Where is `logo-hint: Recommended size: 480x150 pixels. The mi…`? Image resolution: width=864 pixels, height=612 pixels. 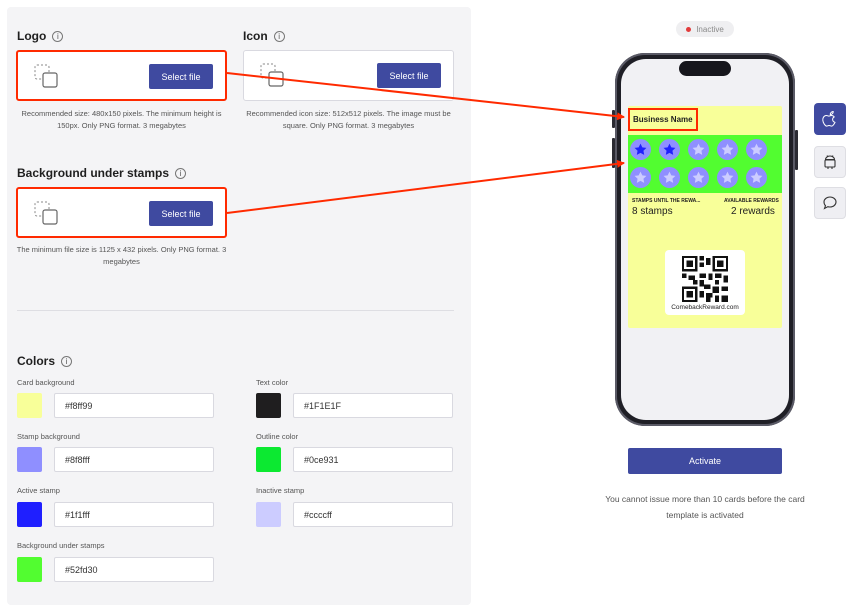
logo-hint: Recommended size: 480x150 pixels. The mi… is located at coordinates (121, 119).